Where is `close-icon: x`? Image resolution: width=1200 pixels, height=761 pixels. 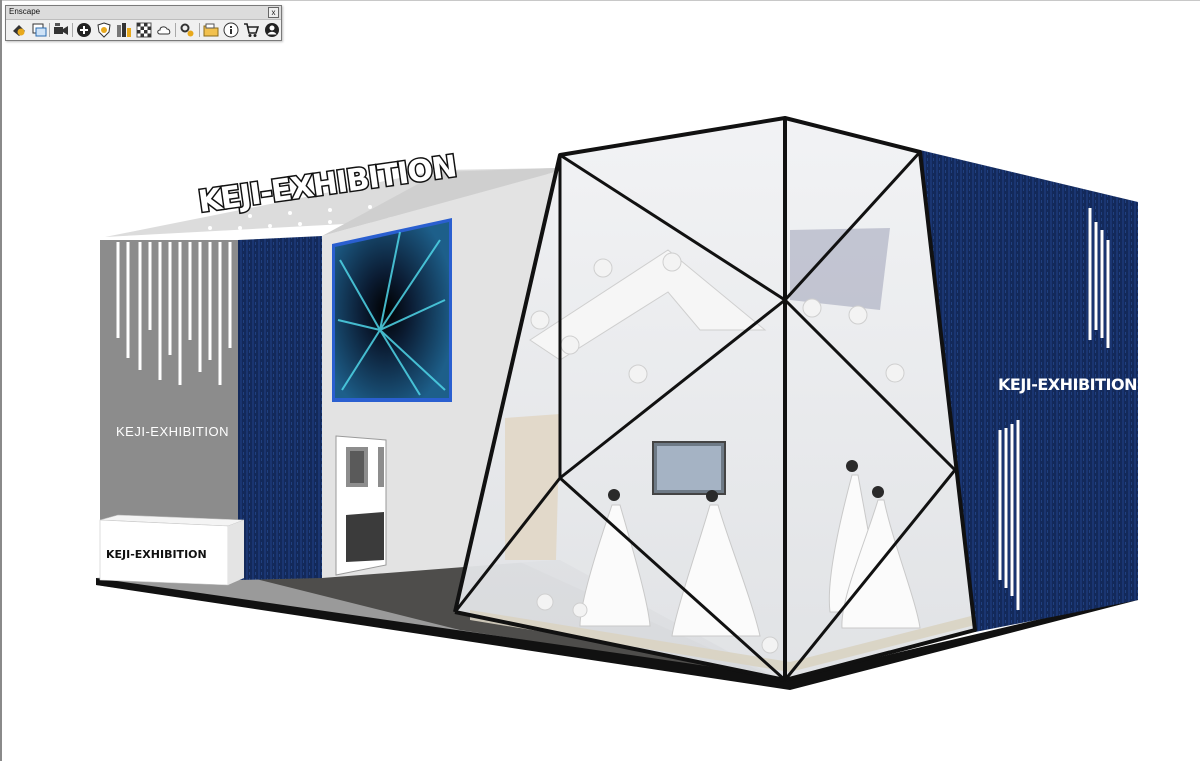
close-icon: x is located at coordinates (273, 12).